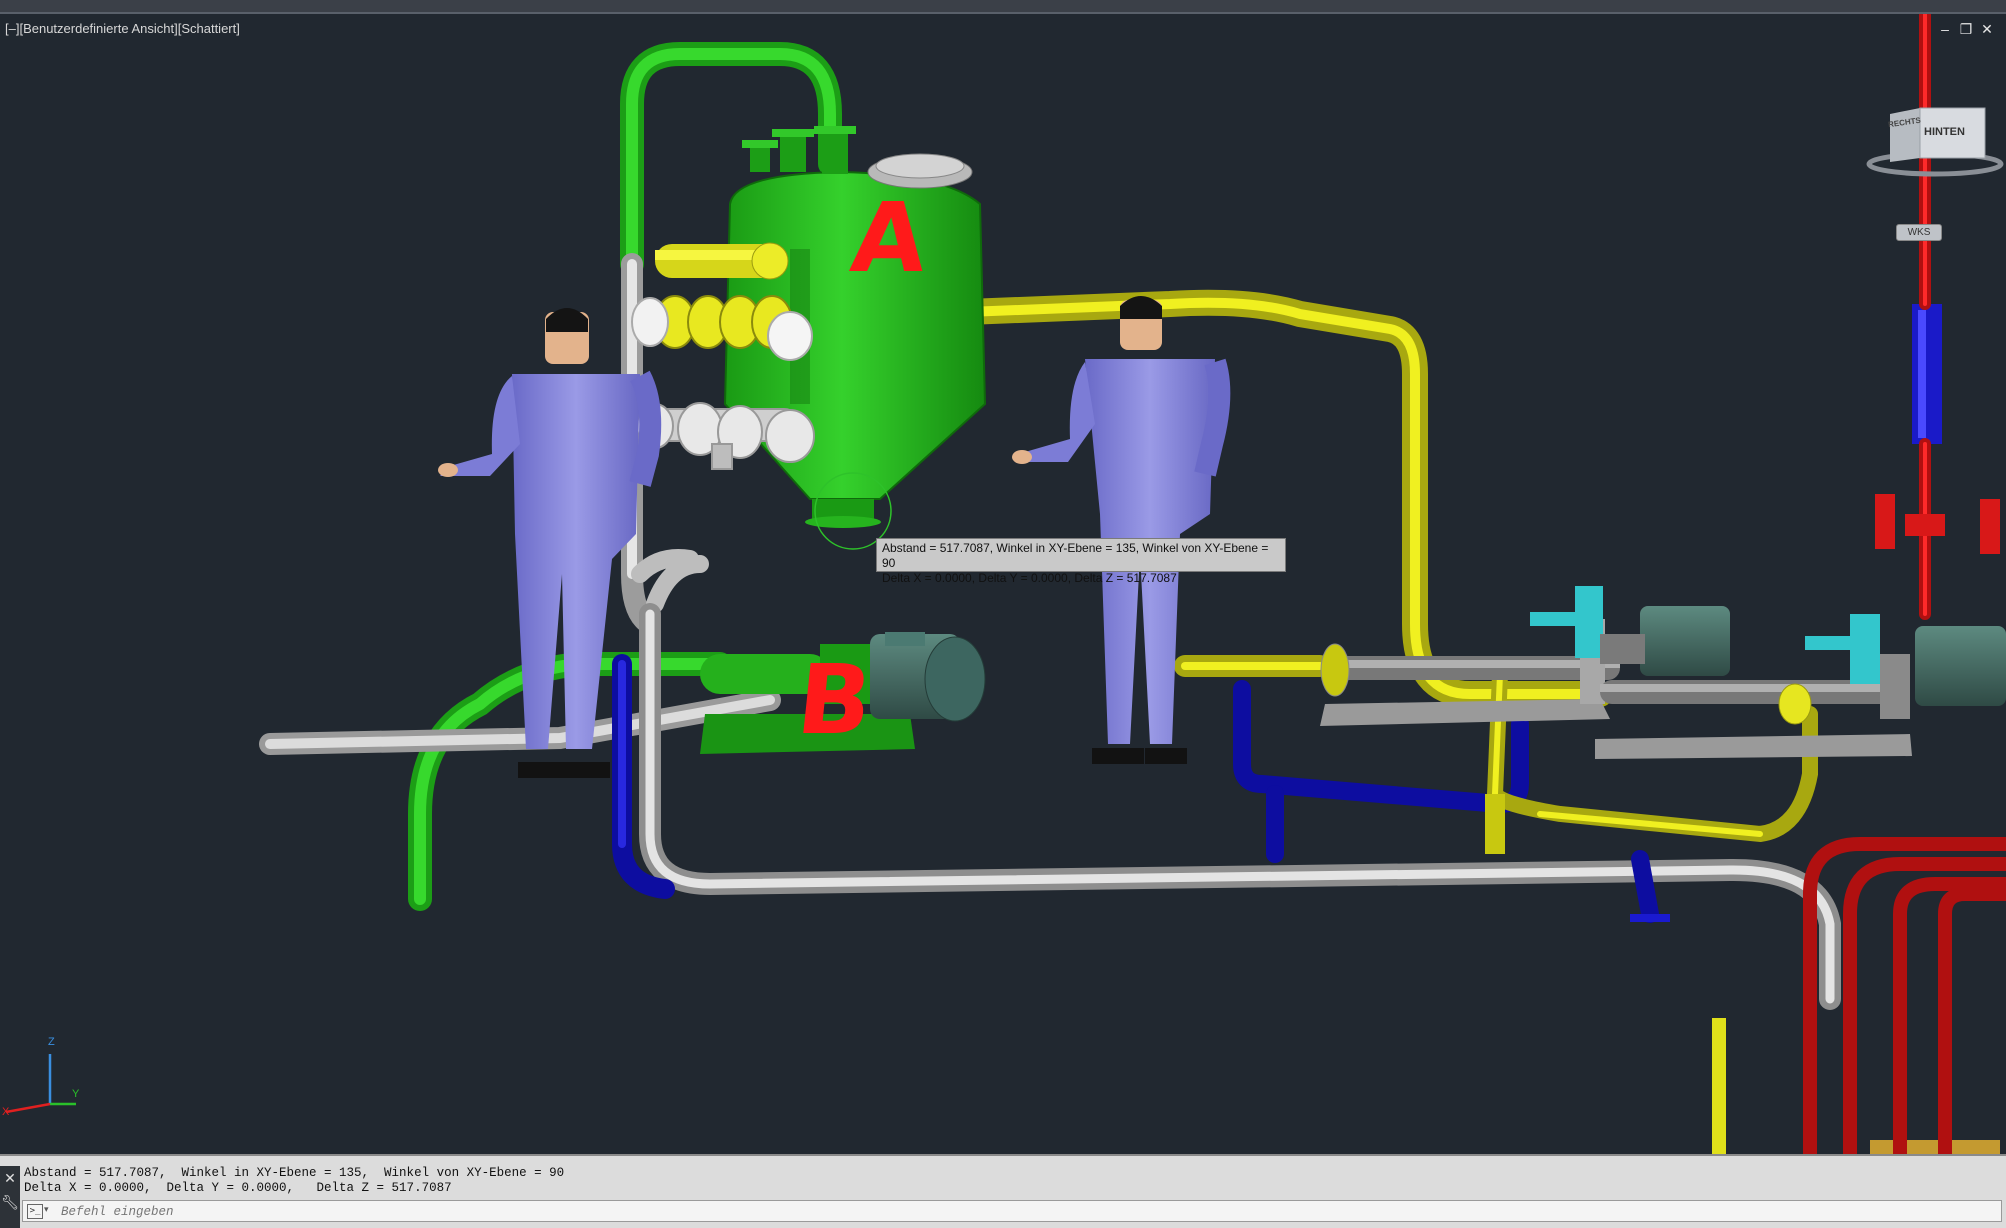 The height and width of the screenshot is (1228, 2006). Describe the element at coordinates (1935, 142) in the screenshot. I see `view-cube` at that location.